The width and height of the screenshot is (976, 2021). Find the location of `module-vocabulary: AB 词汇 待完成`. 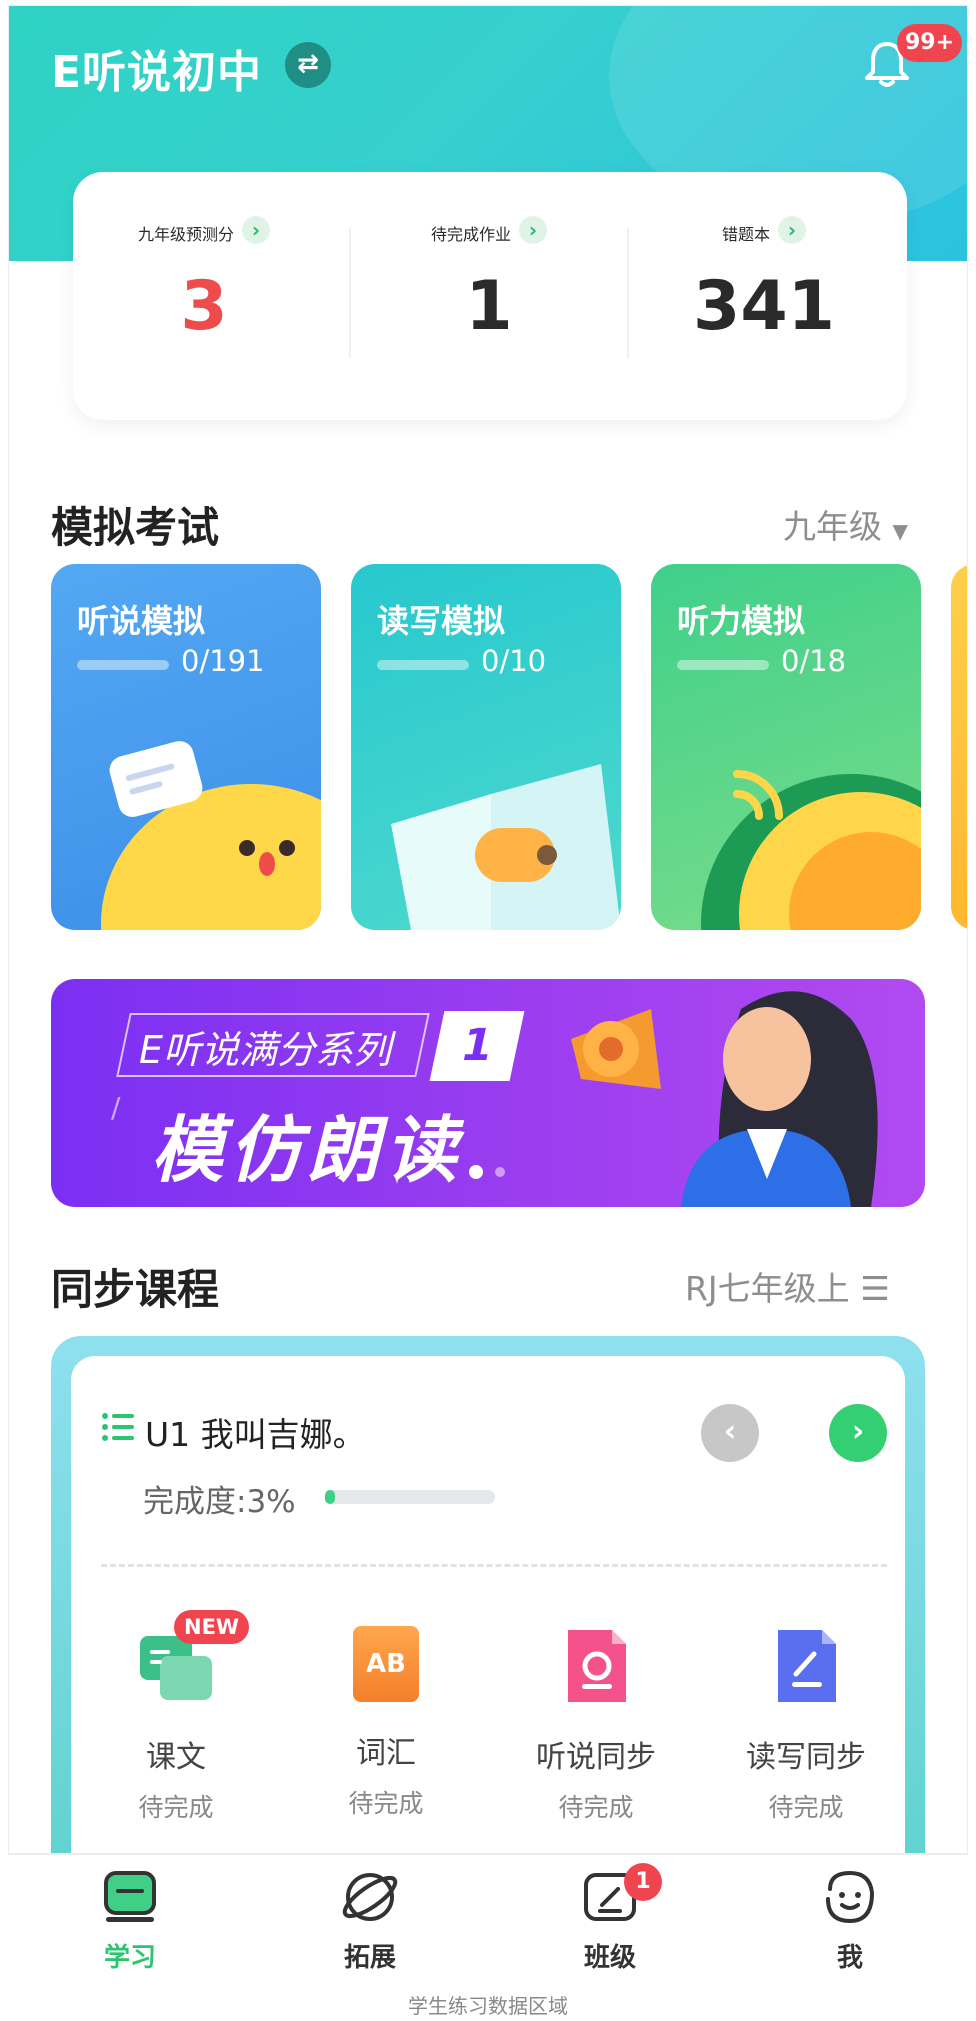

module-vocabulary: AB 词汇 待完成 is located at coordinates (386, 1723).